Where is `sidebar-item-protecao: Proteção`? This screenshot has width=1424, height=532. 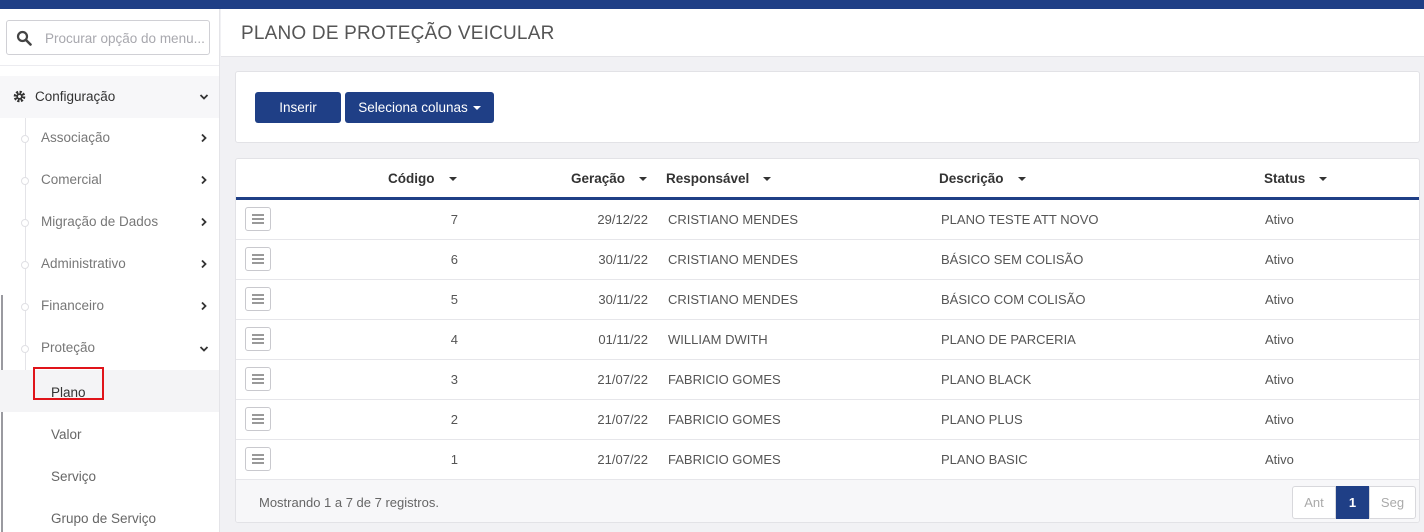
sidebar-item-protecao: Proteção is located at coordinates (109, 349).